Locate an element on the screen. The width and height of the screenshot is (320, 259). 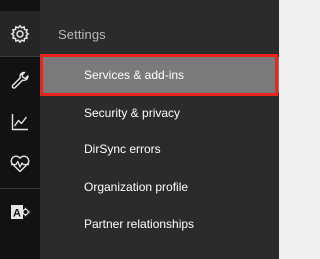
menu-item-dirsync-errors: DirSync errors is located at coordinates (159, 149).